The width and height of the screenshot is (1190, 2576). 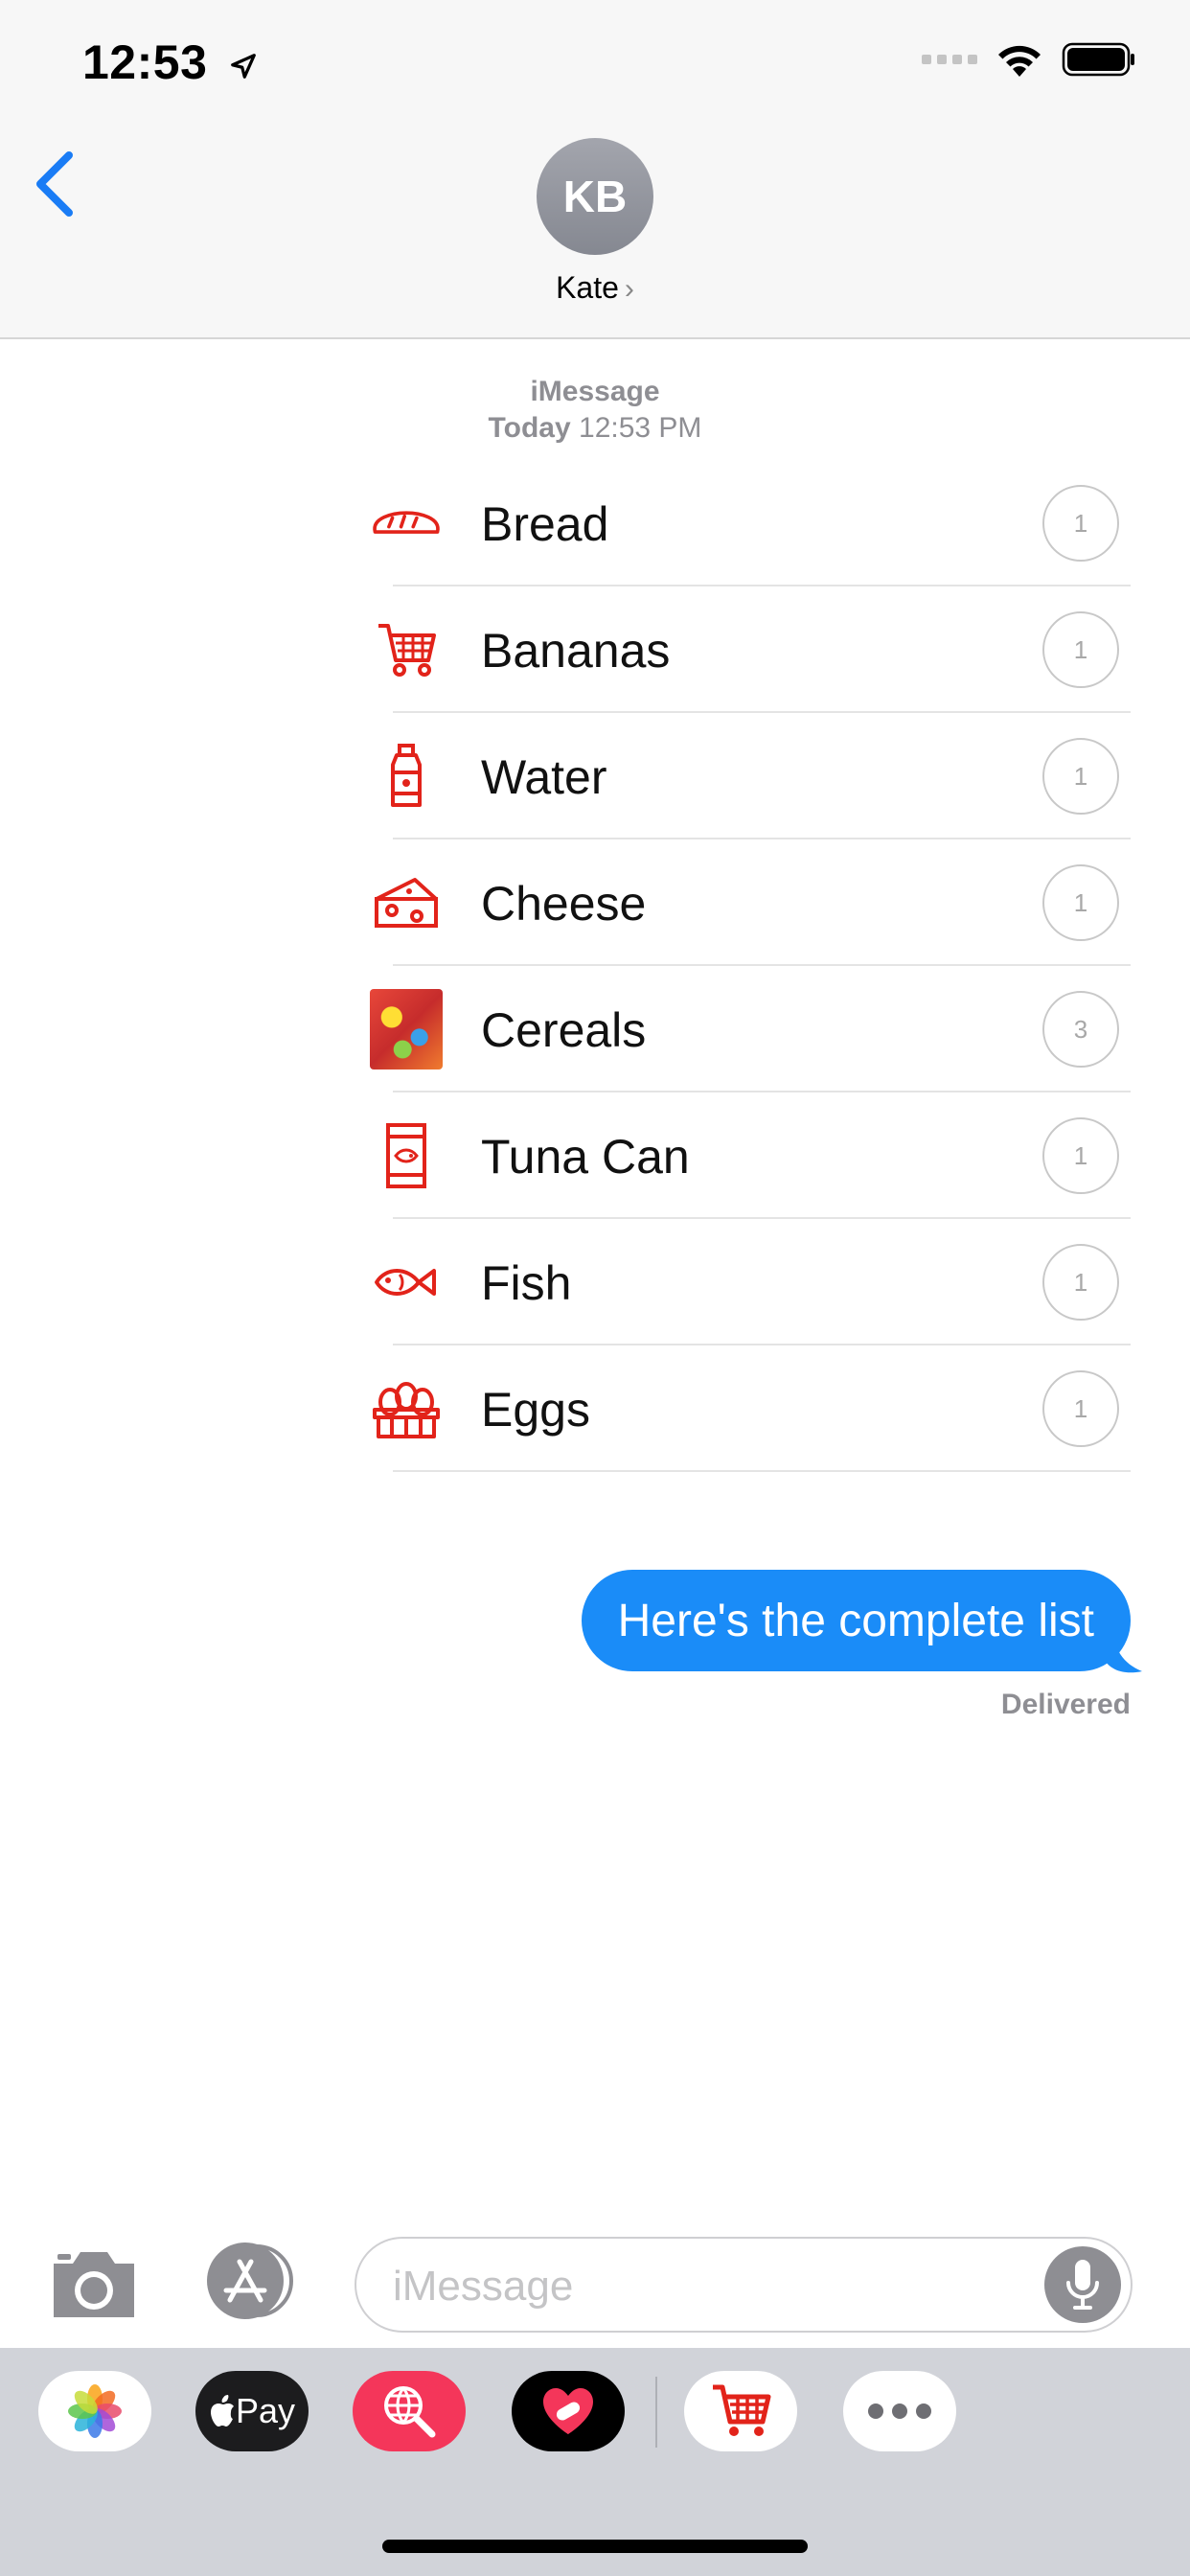 I want to click on message-text: Here's the complete list, so click(x=856, y=1621).